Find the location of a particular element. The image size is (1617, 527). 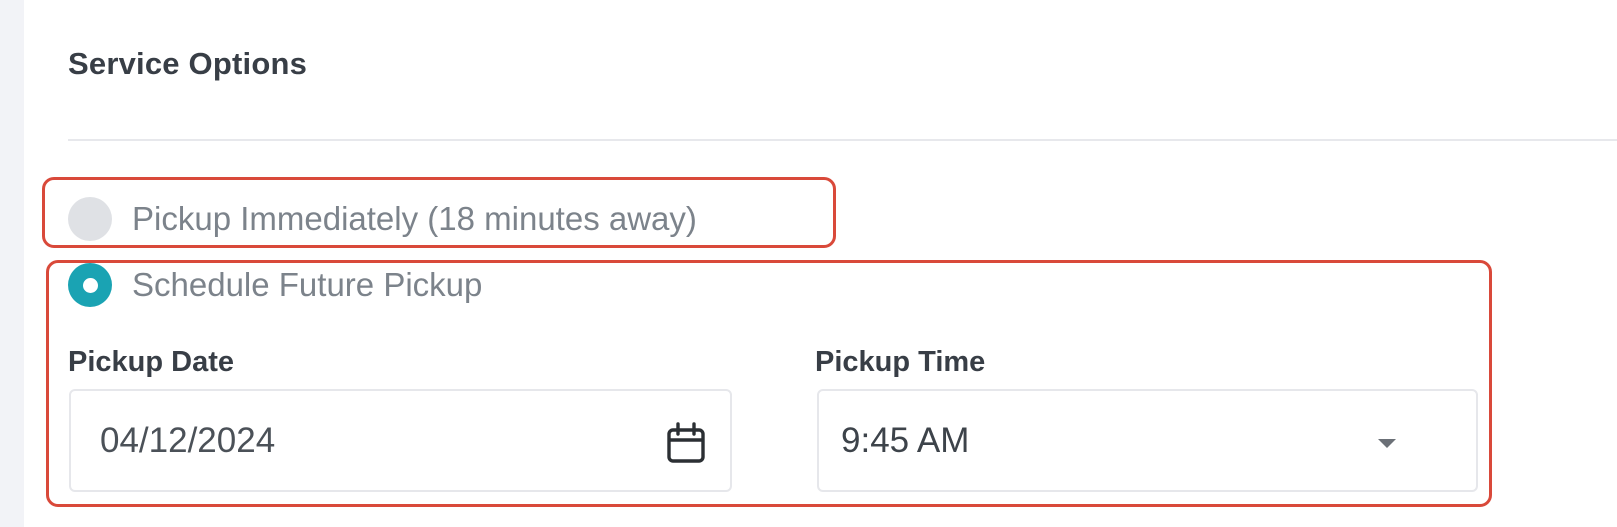

calendar-icon is located at coordinates (686, 443).